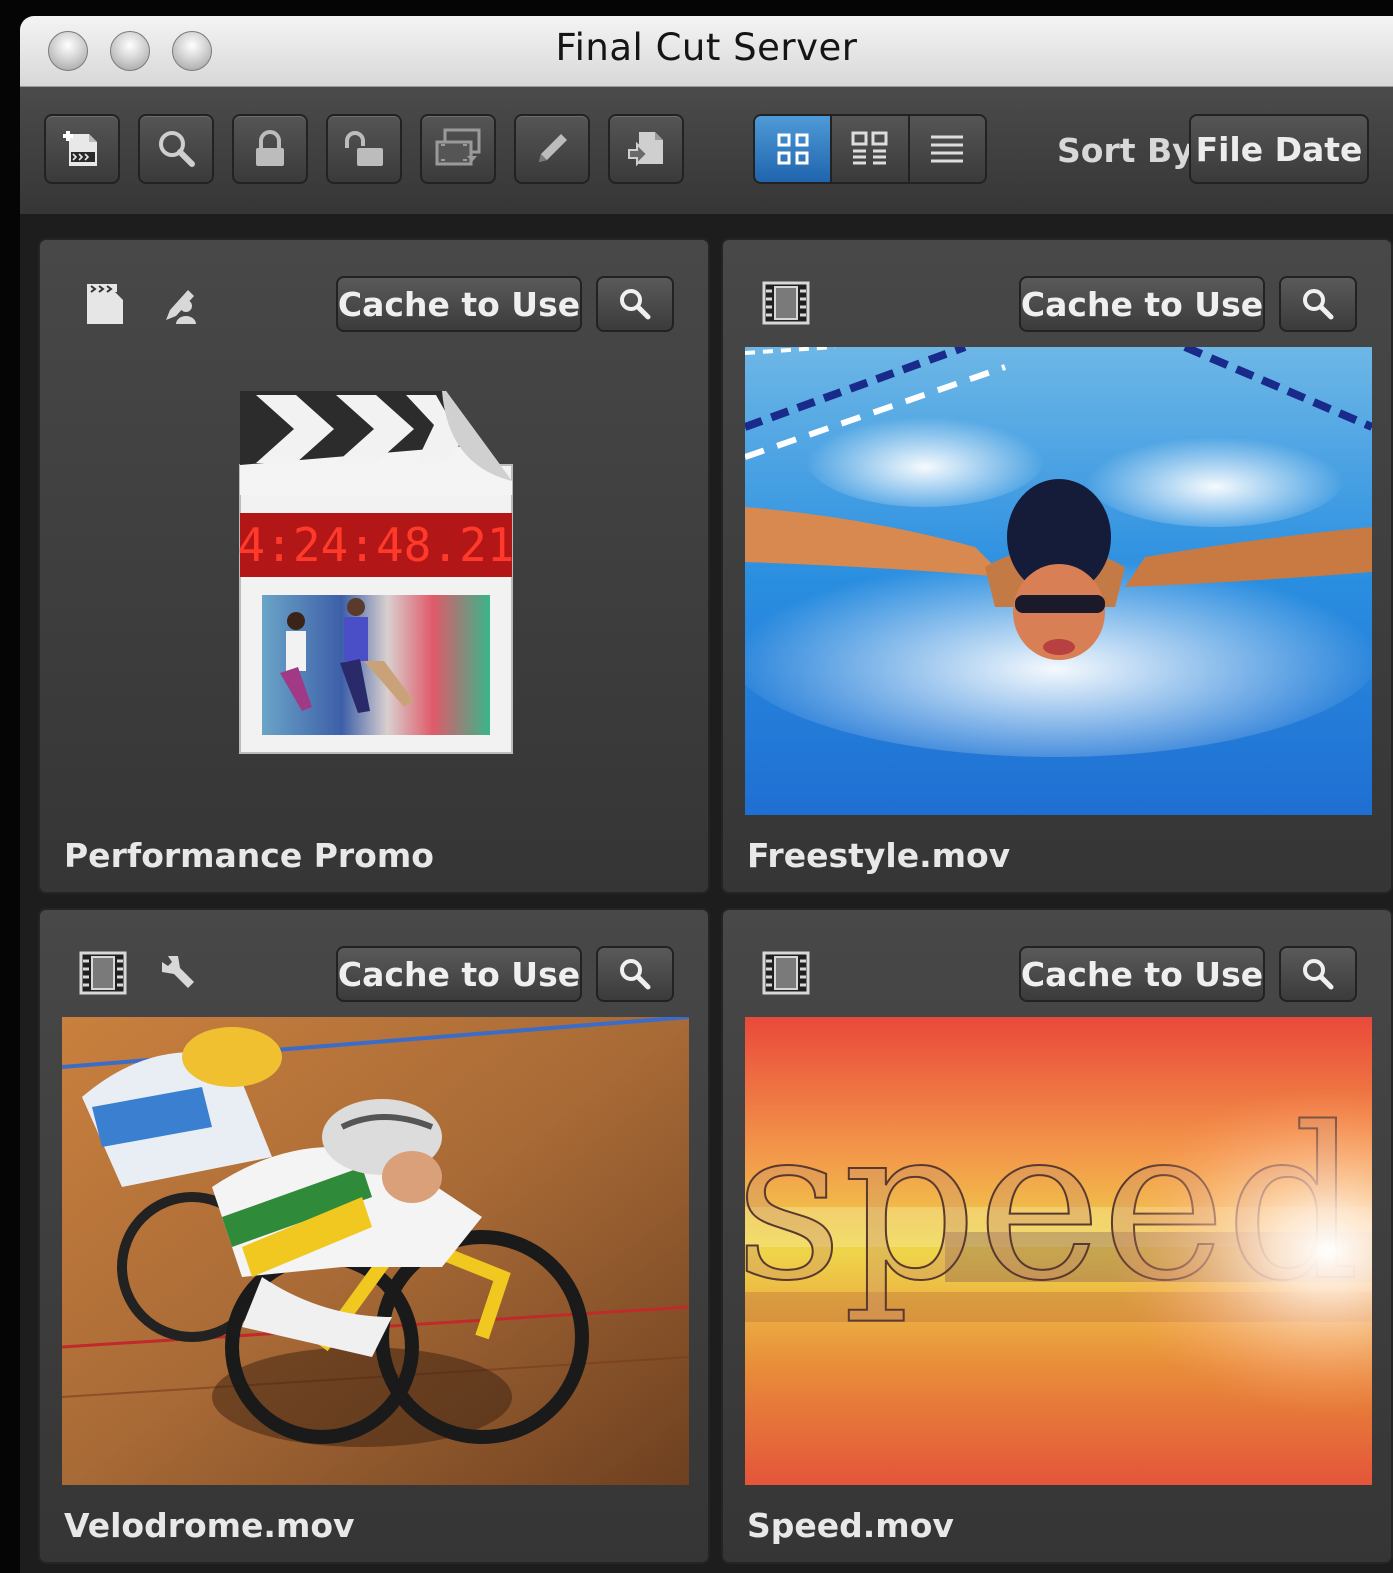  Describe the element at coordinates (209, 1525) in the screenshot. I see `asset-name: Velodrome.mov` at that location.